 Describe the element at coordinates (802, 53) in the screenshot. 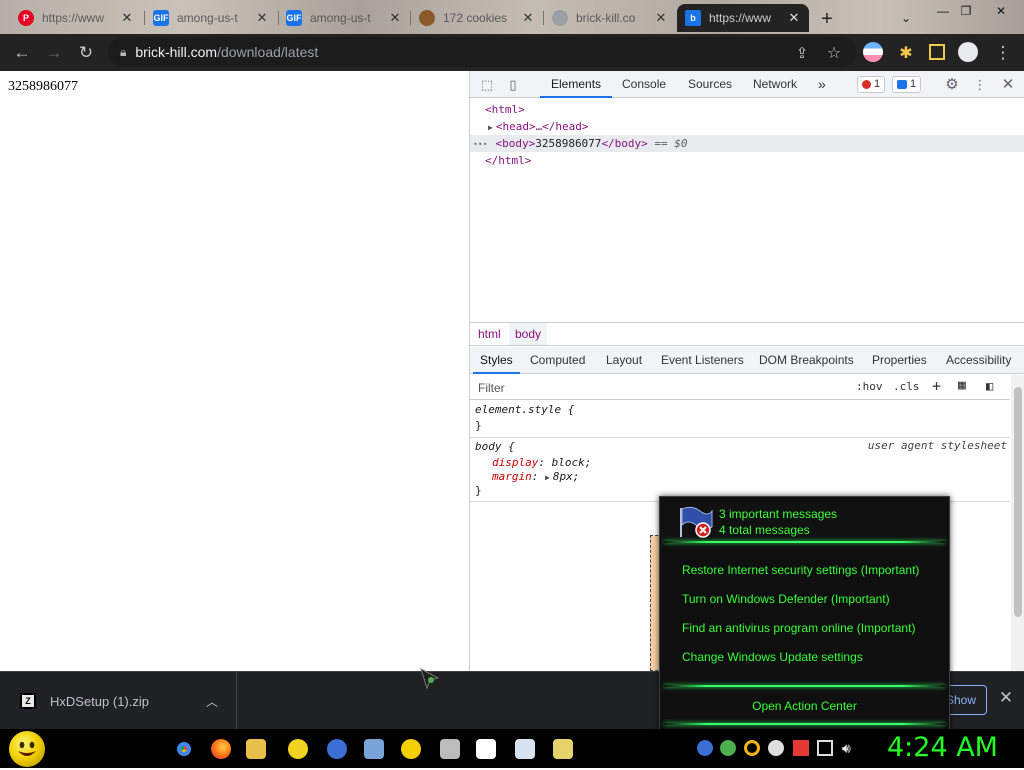

I see `share-icon: ⇪` at that location.